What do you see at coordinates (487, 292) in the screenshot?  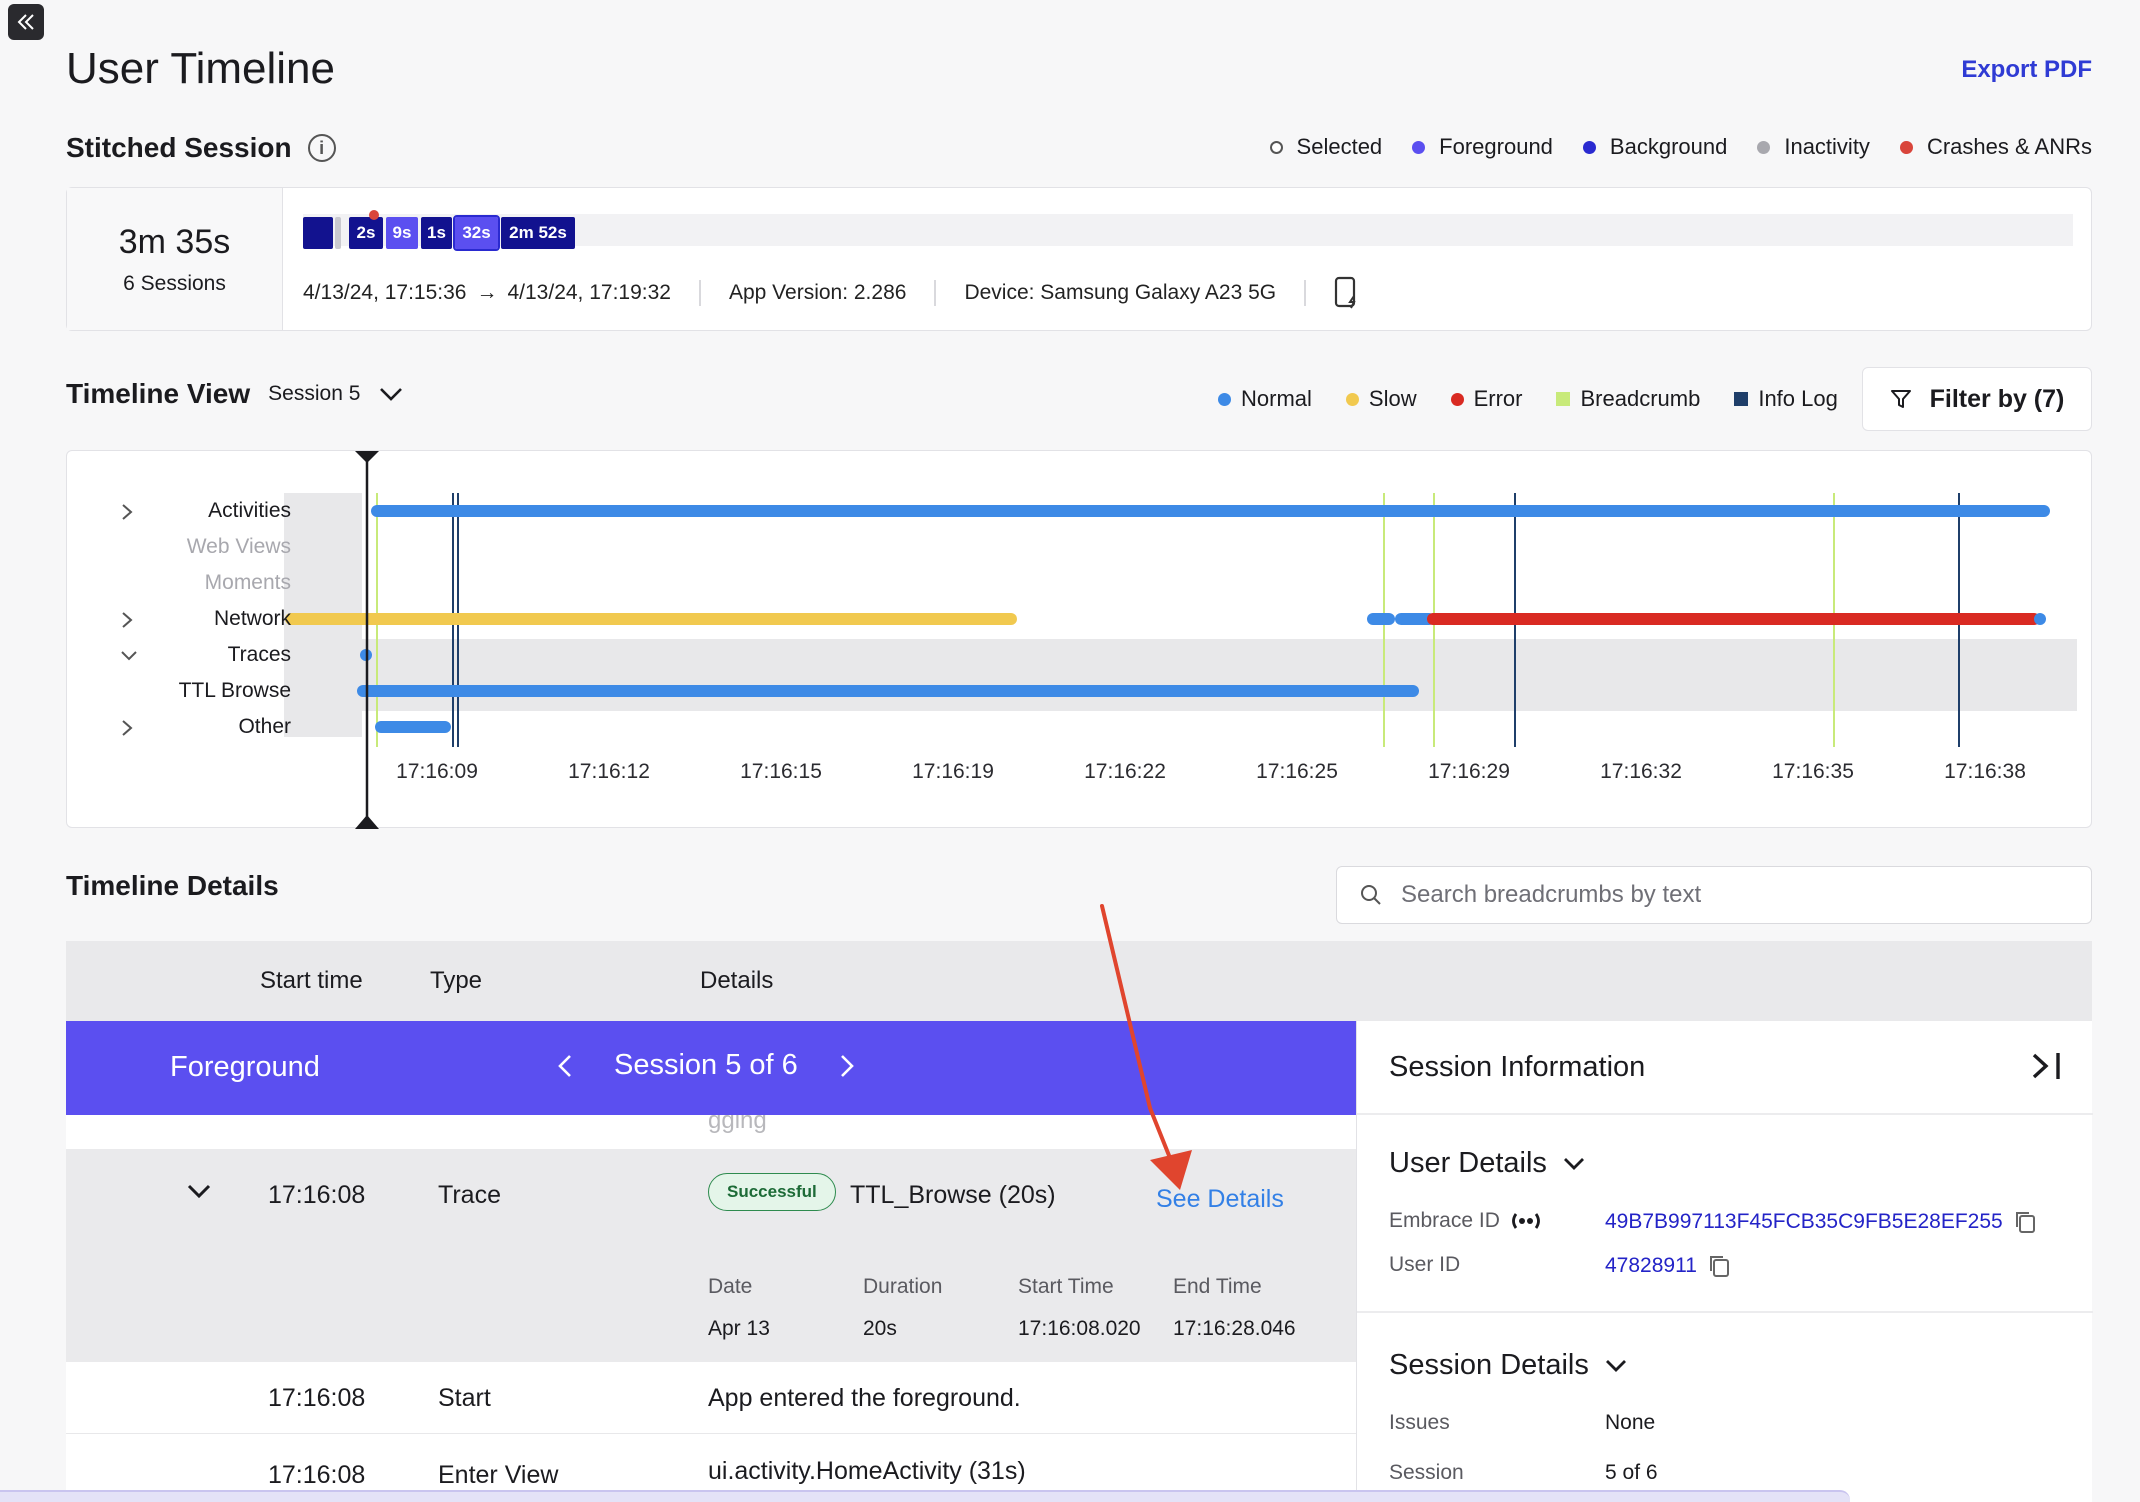 I see `arrow-right-icon: →` at bounding box center [487, 292].